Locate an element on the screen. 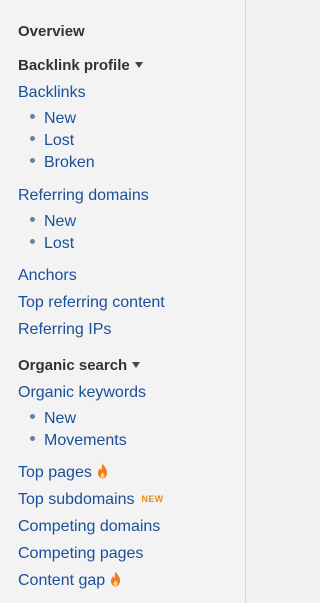  nav-top-subdomains: Top subdomains NEW is located at coordinates (90, 500).